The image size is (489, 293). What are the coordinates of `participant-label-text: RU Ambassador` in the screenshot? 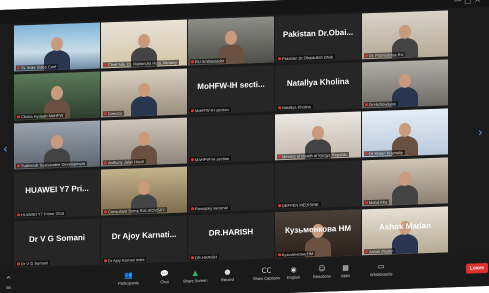 It's located at (210, 61).